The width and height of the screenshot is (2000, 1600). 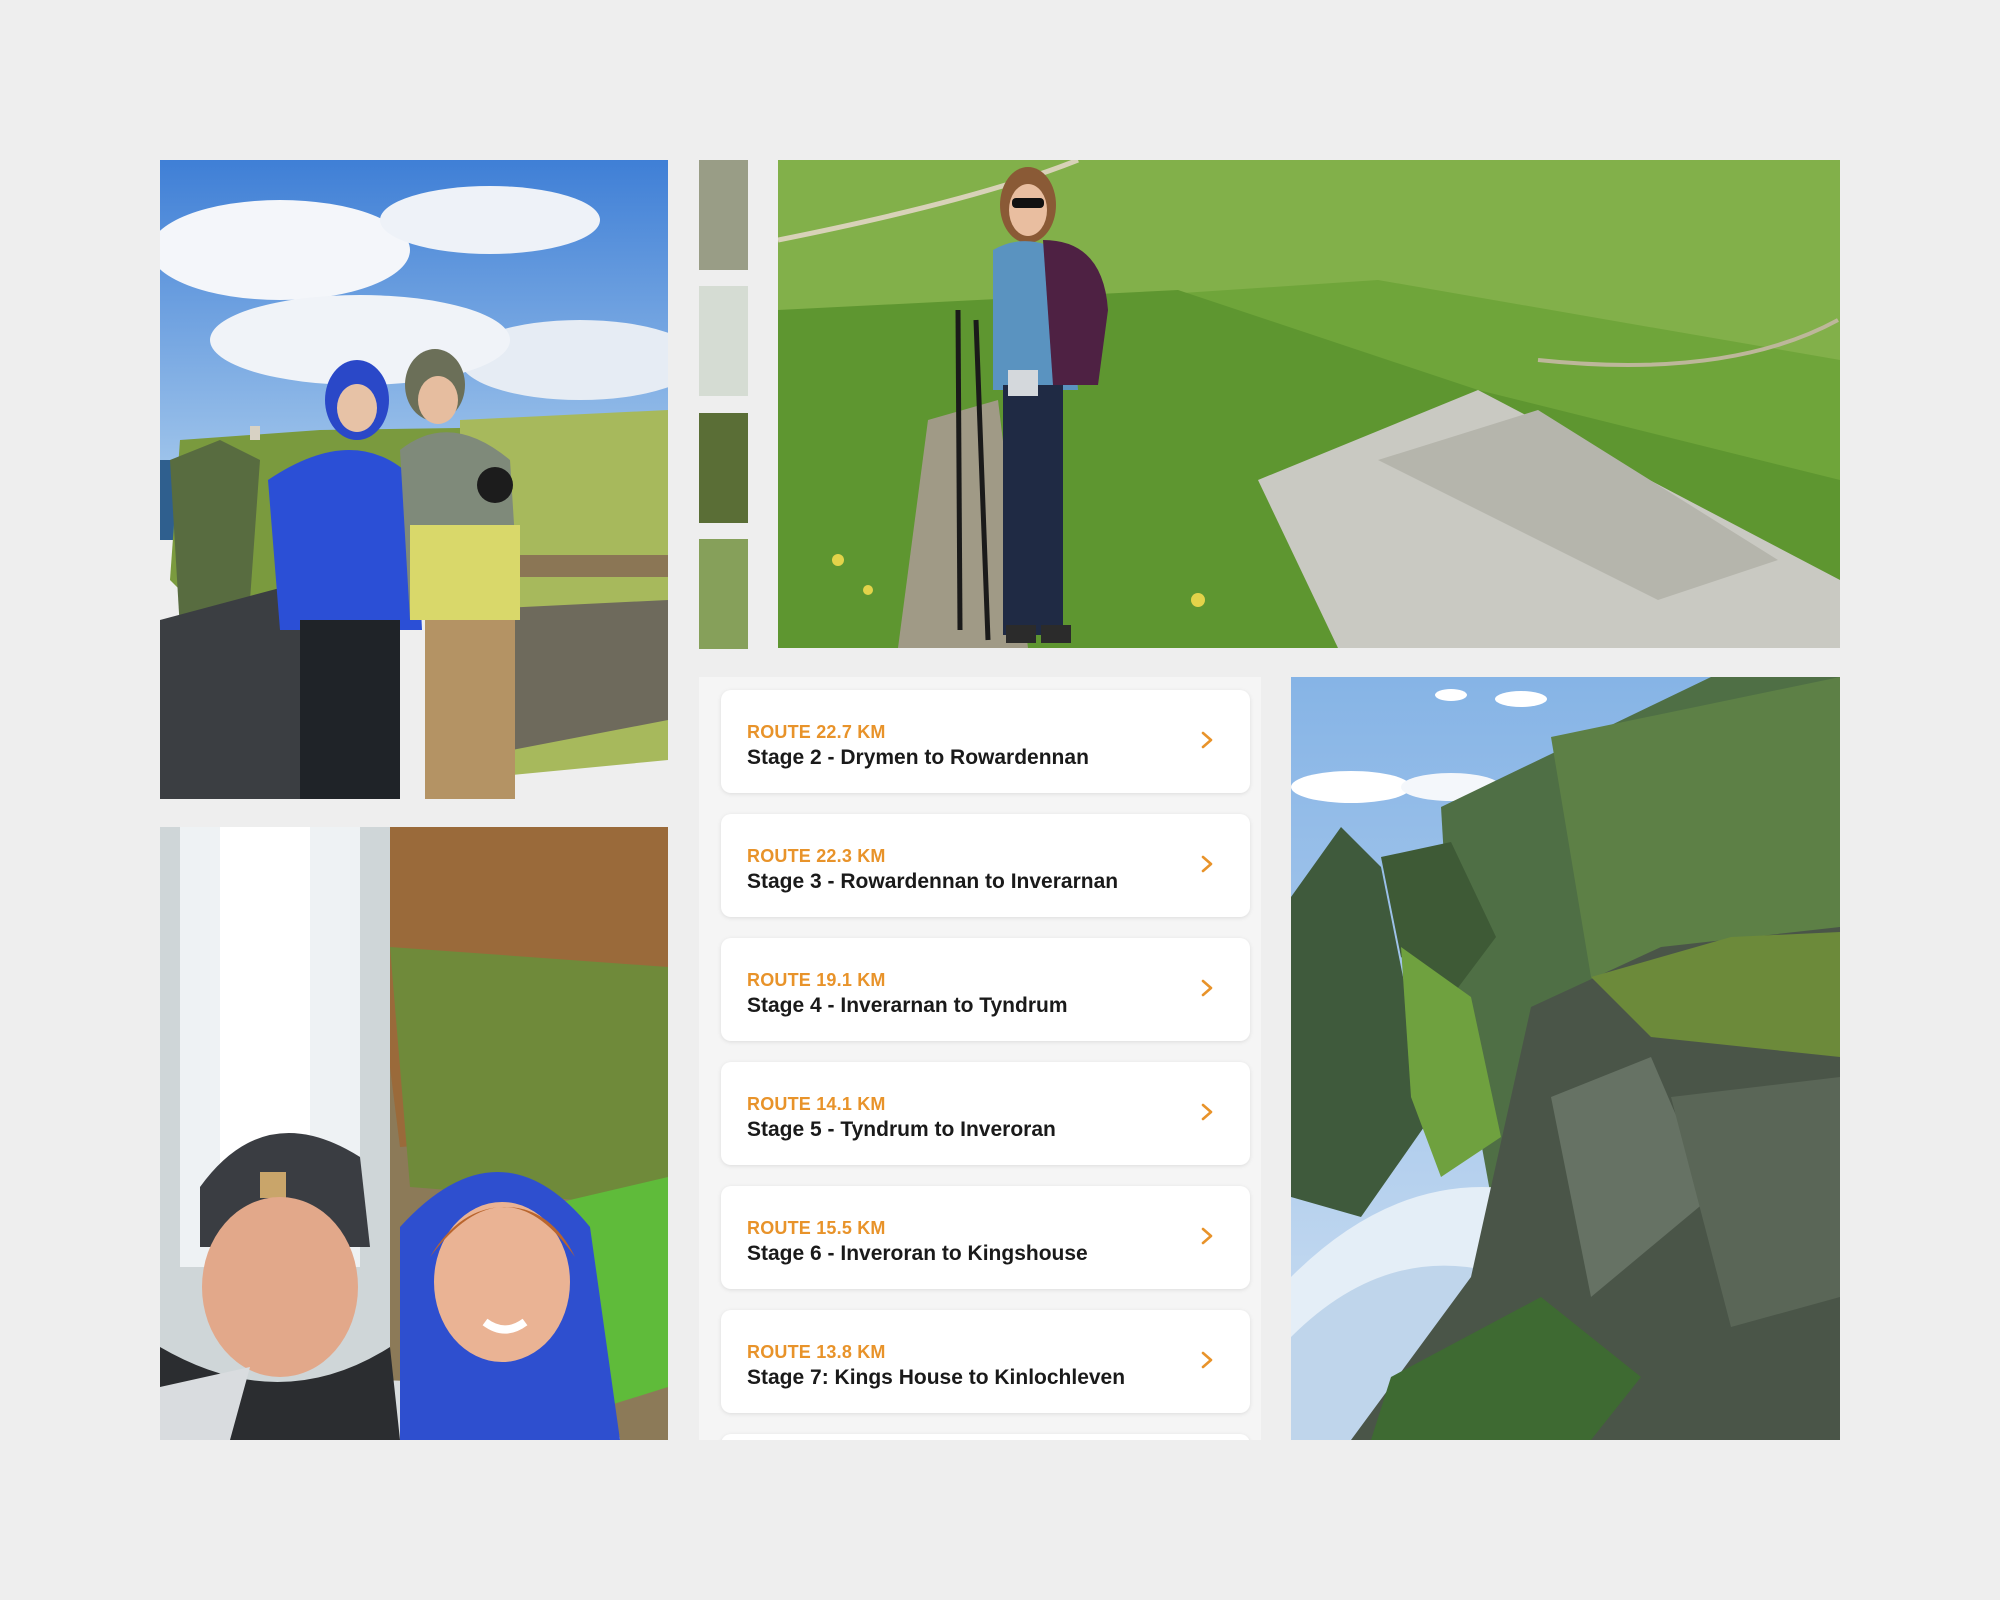 I want to click on palette-swatch-moss-green, so click(x=723, y=594).